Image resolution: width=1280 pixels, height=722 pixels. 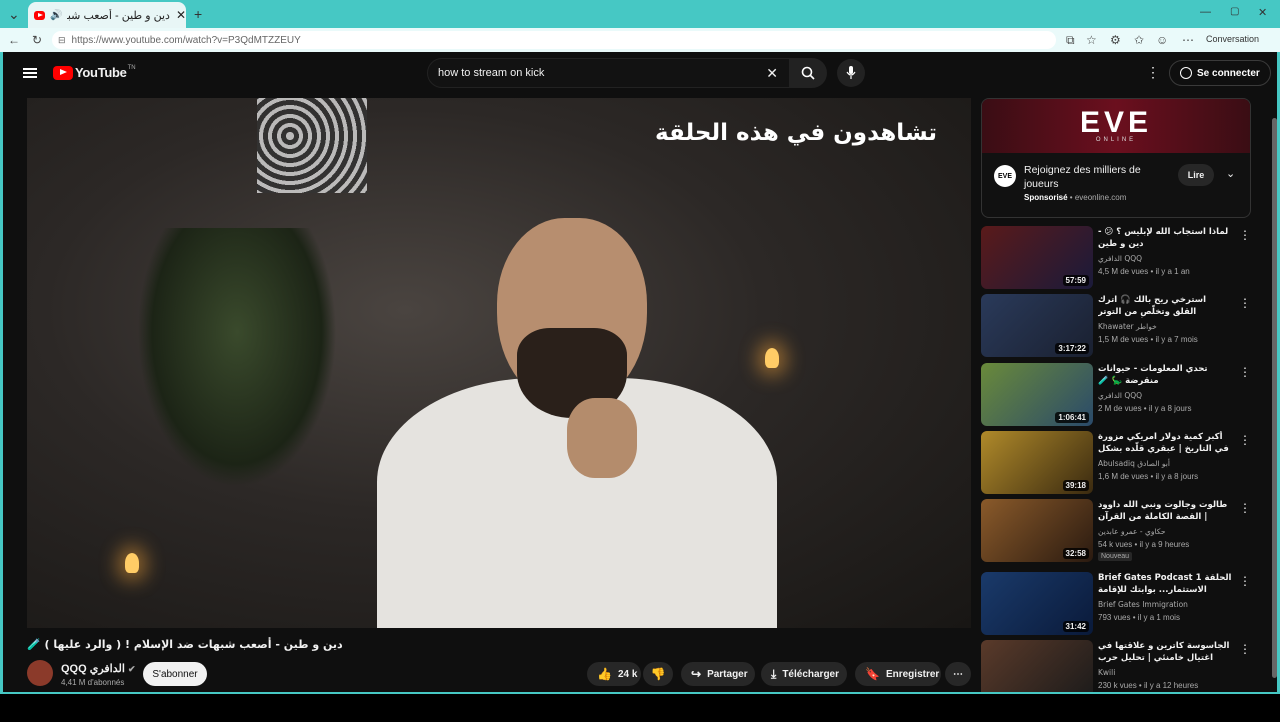 I want to click on subscribe-button: S'abonner, so click(x=175, y=674).